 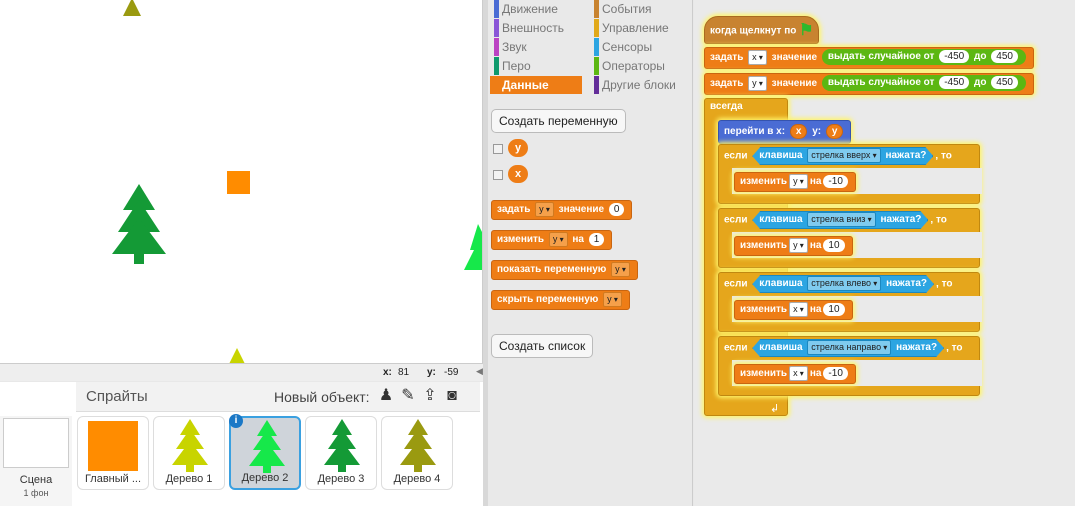 I want to click on set-y-var-dropdown: y, so click(x=757, y=83).